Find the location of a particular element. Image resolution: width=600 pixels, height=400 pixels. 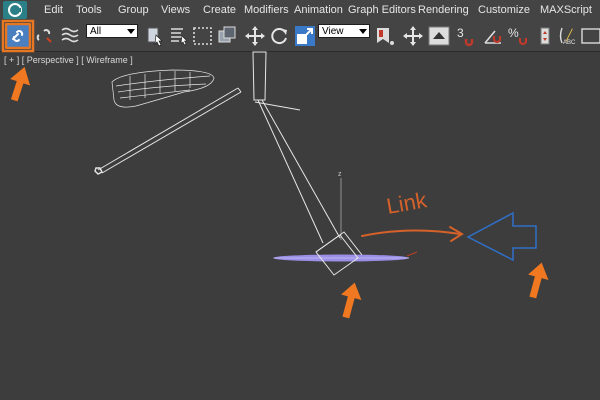

selected-bone-object is located at coordinates (345, 256).